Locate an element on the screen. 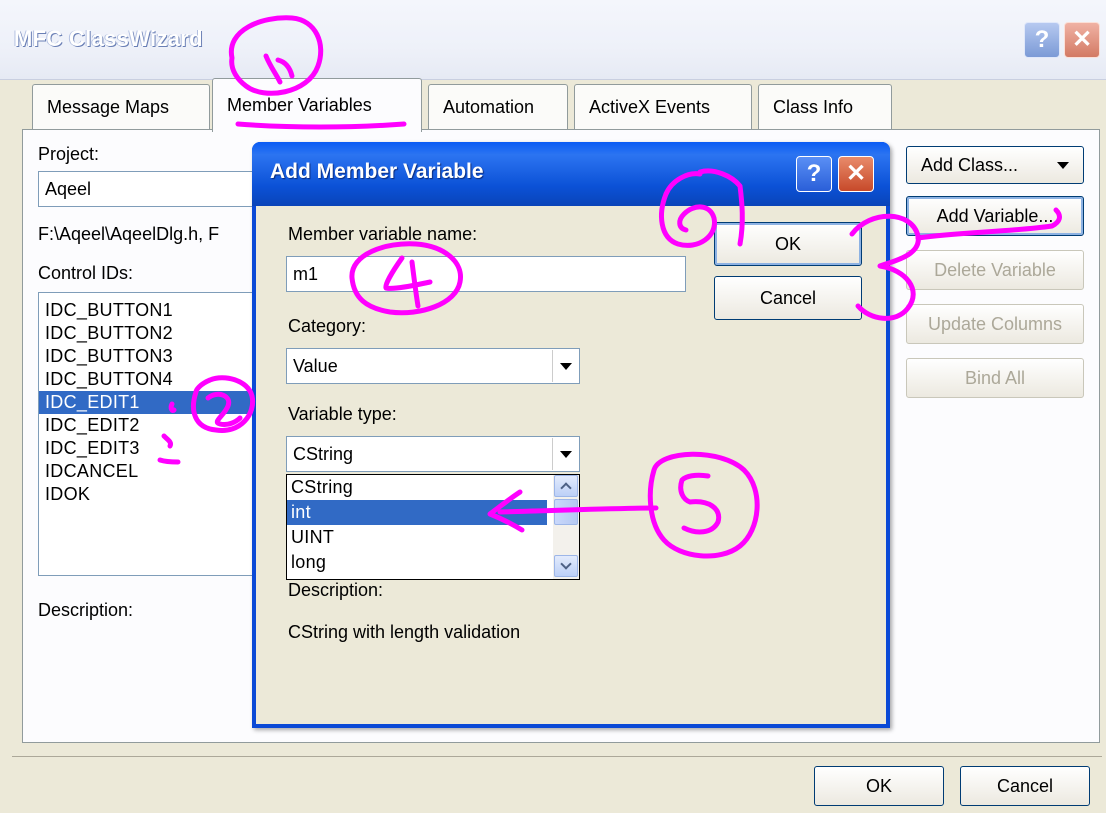 The width and height of the screenshot is (1106, 813). scroll-down-icon is located at coordinates (566, 566).